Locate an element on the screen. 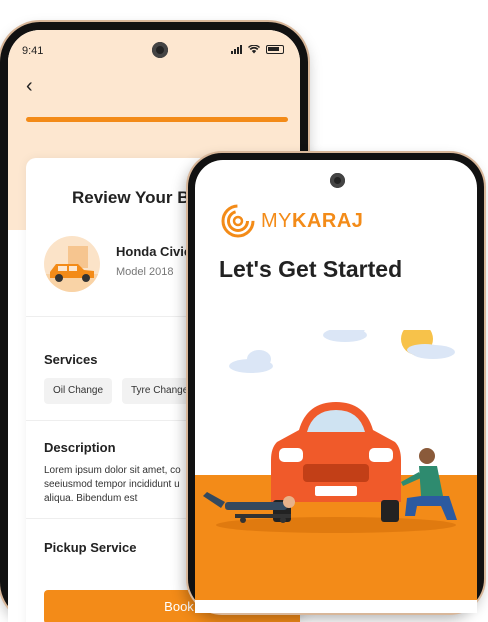 This screenshot has height=622, width=488. logo-mark-icon is located at coordinates (238, 221).